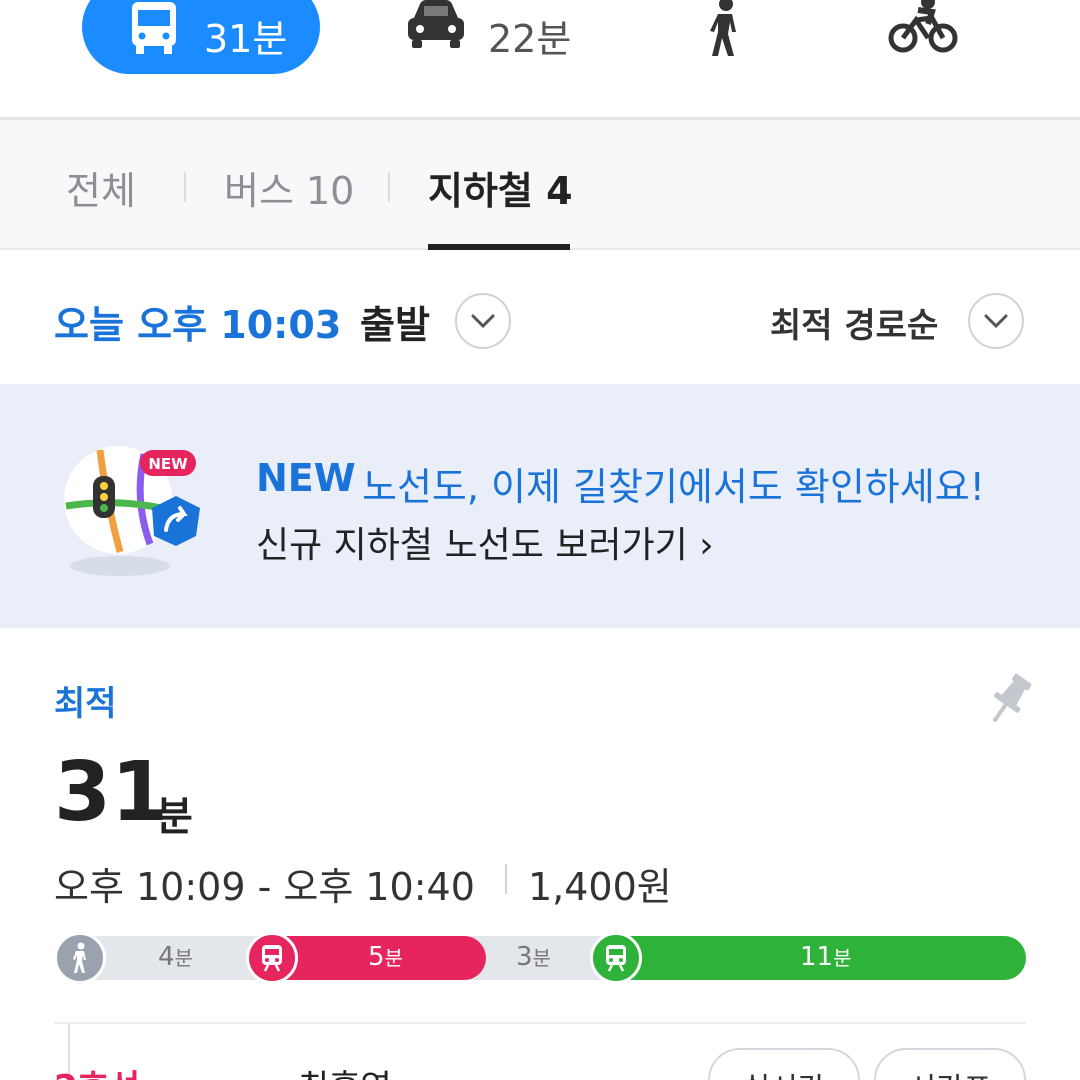 The image size is (1080, 1080). I want to click on walk-icon, so click(725, 31).